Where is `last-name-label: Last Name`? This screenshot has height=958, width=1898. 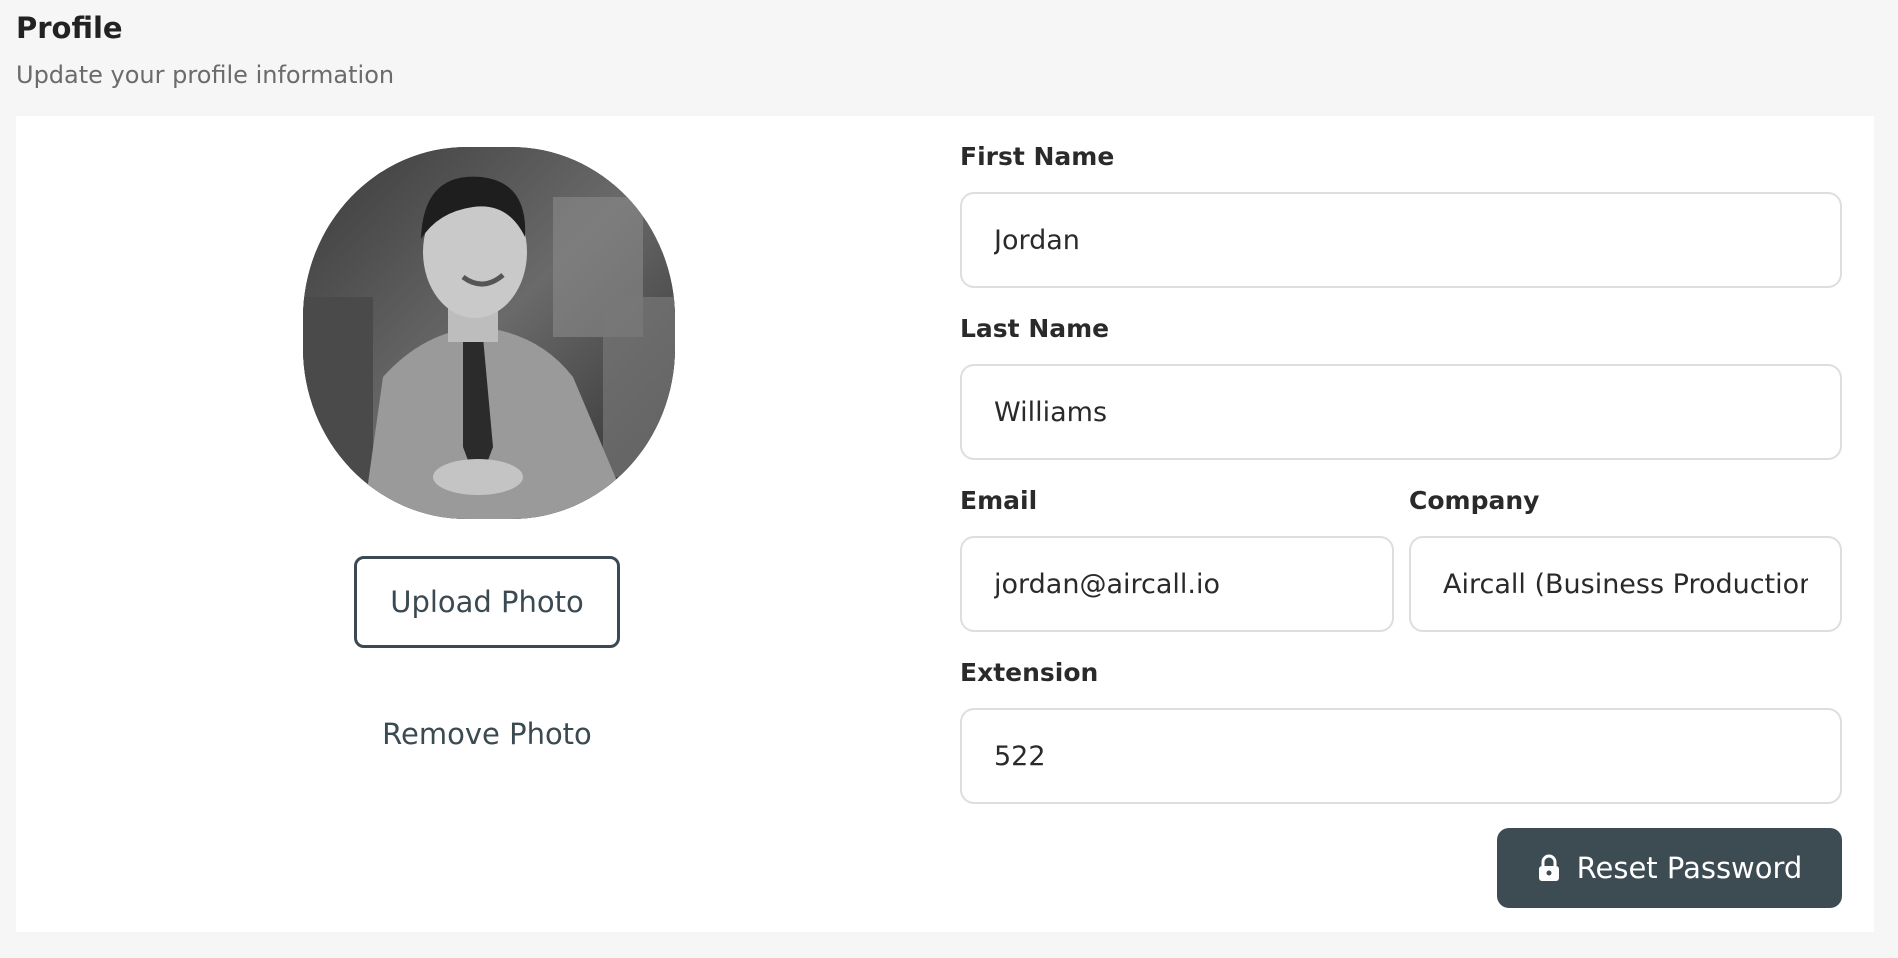 last-name-label: Last Name is located at coordinates (1035, 328).